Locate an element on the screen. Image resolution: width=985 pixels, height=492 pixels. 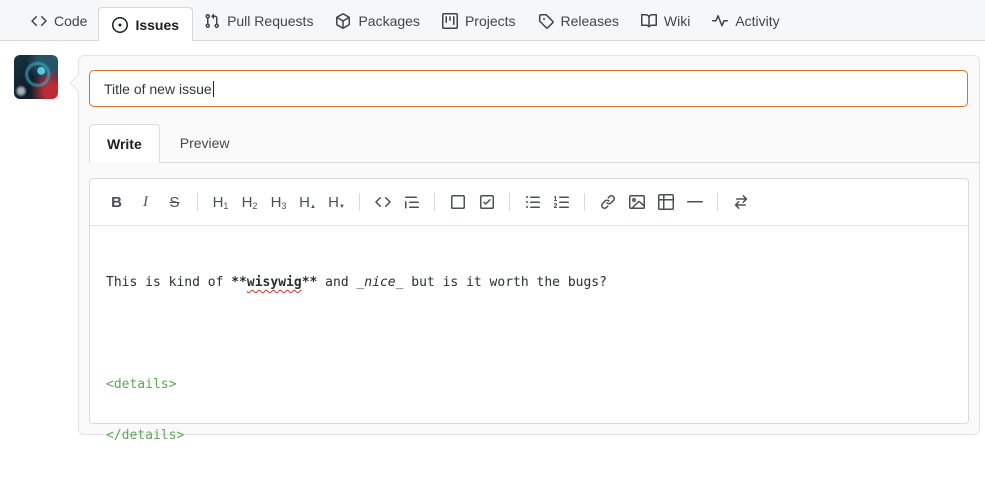
editor-line-details-open: <details> is located at coordinates (141, 384).